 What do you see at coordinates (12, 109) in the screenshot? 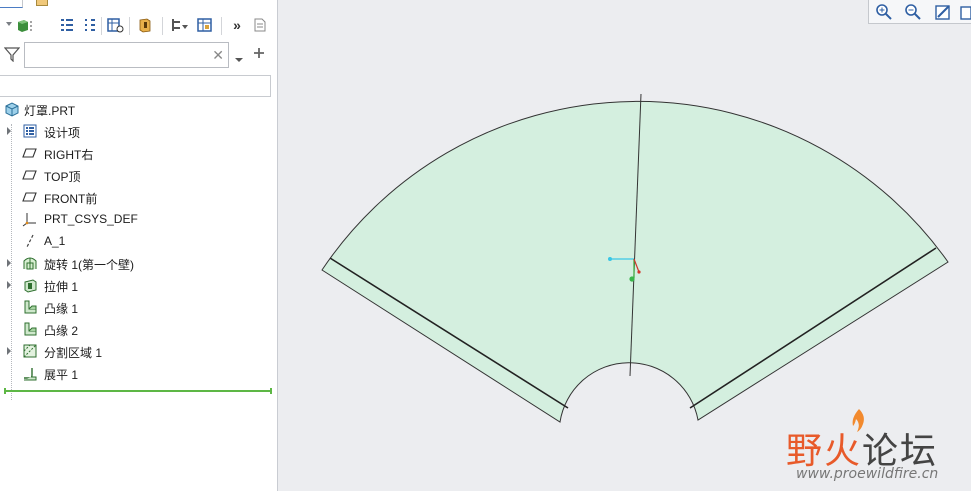
I see `part-icon` at bounding box center [12, 109].